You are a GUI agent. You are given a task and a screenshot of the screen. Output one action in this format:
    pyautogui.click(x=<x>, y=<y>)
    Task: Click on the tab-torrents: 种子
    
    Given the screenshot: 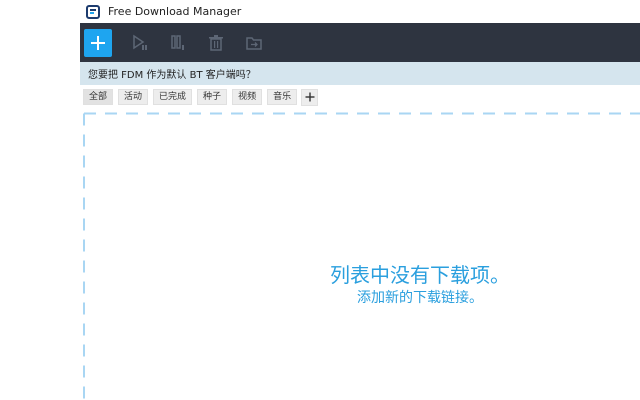 What is the action you would take?
    pyautogui.click(x=212, y=97)
    